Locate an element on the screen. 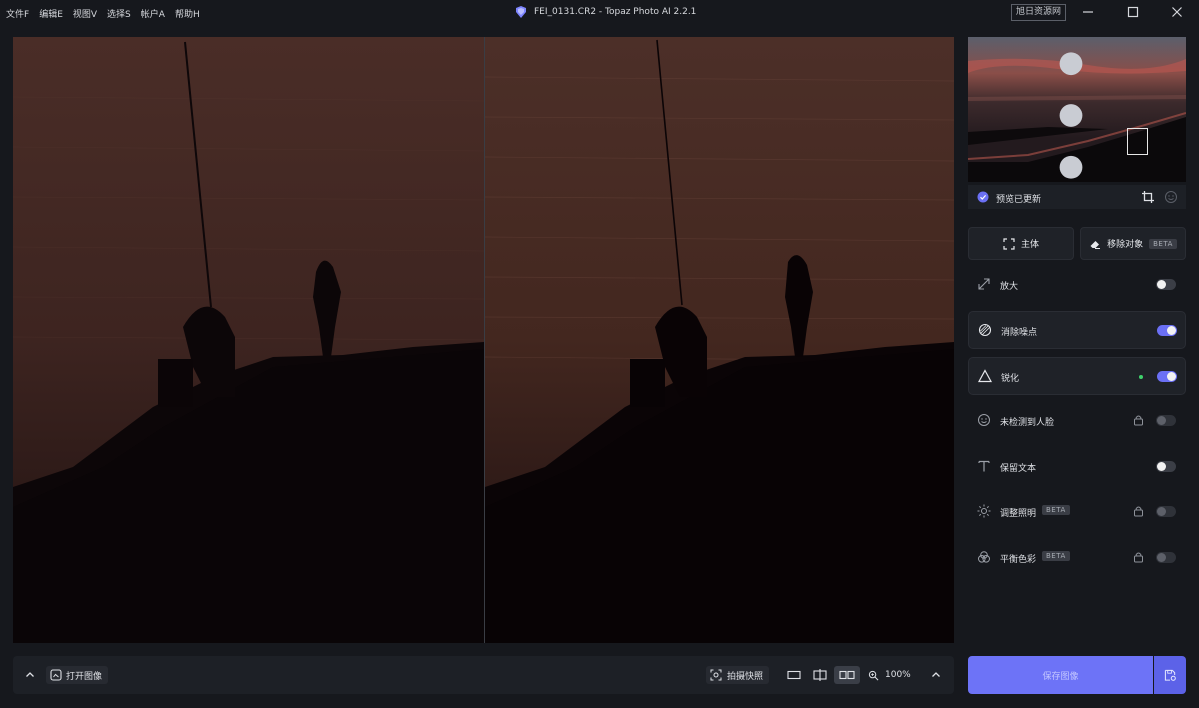 This screenshot has height=708, width=1199. remove-object-button: 移除对象 BETA is located at coordinates (1133, 243).